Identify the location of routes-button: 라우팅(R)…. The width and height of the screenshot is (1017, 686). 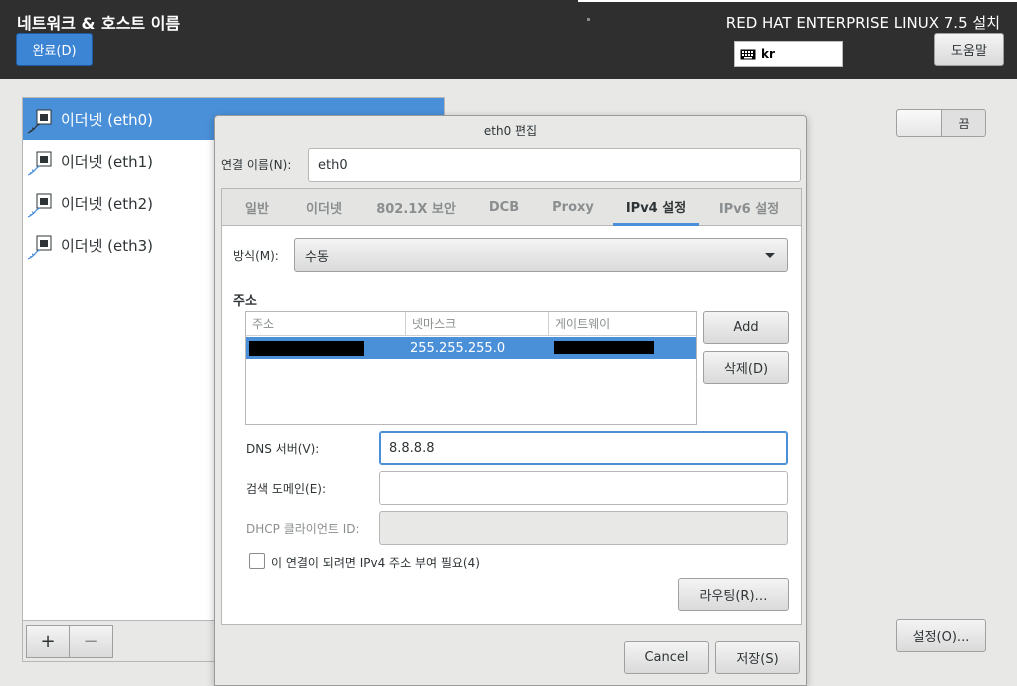
(733, 594).